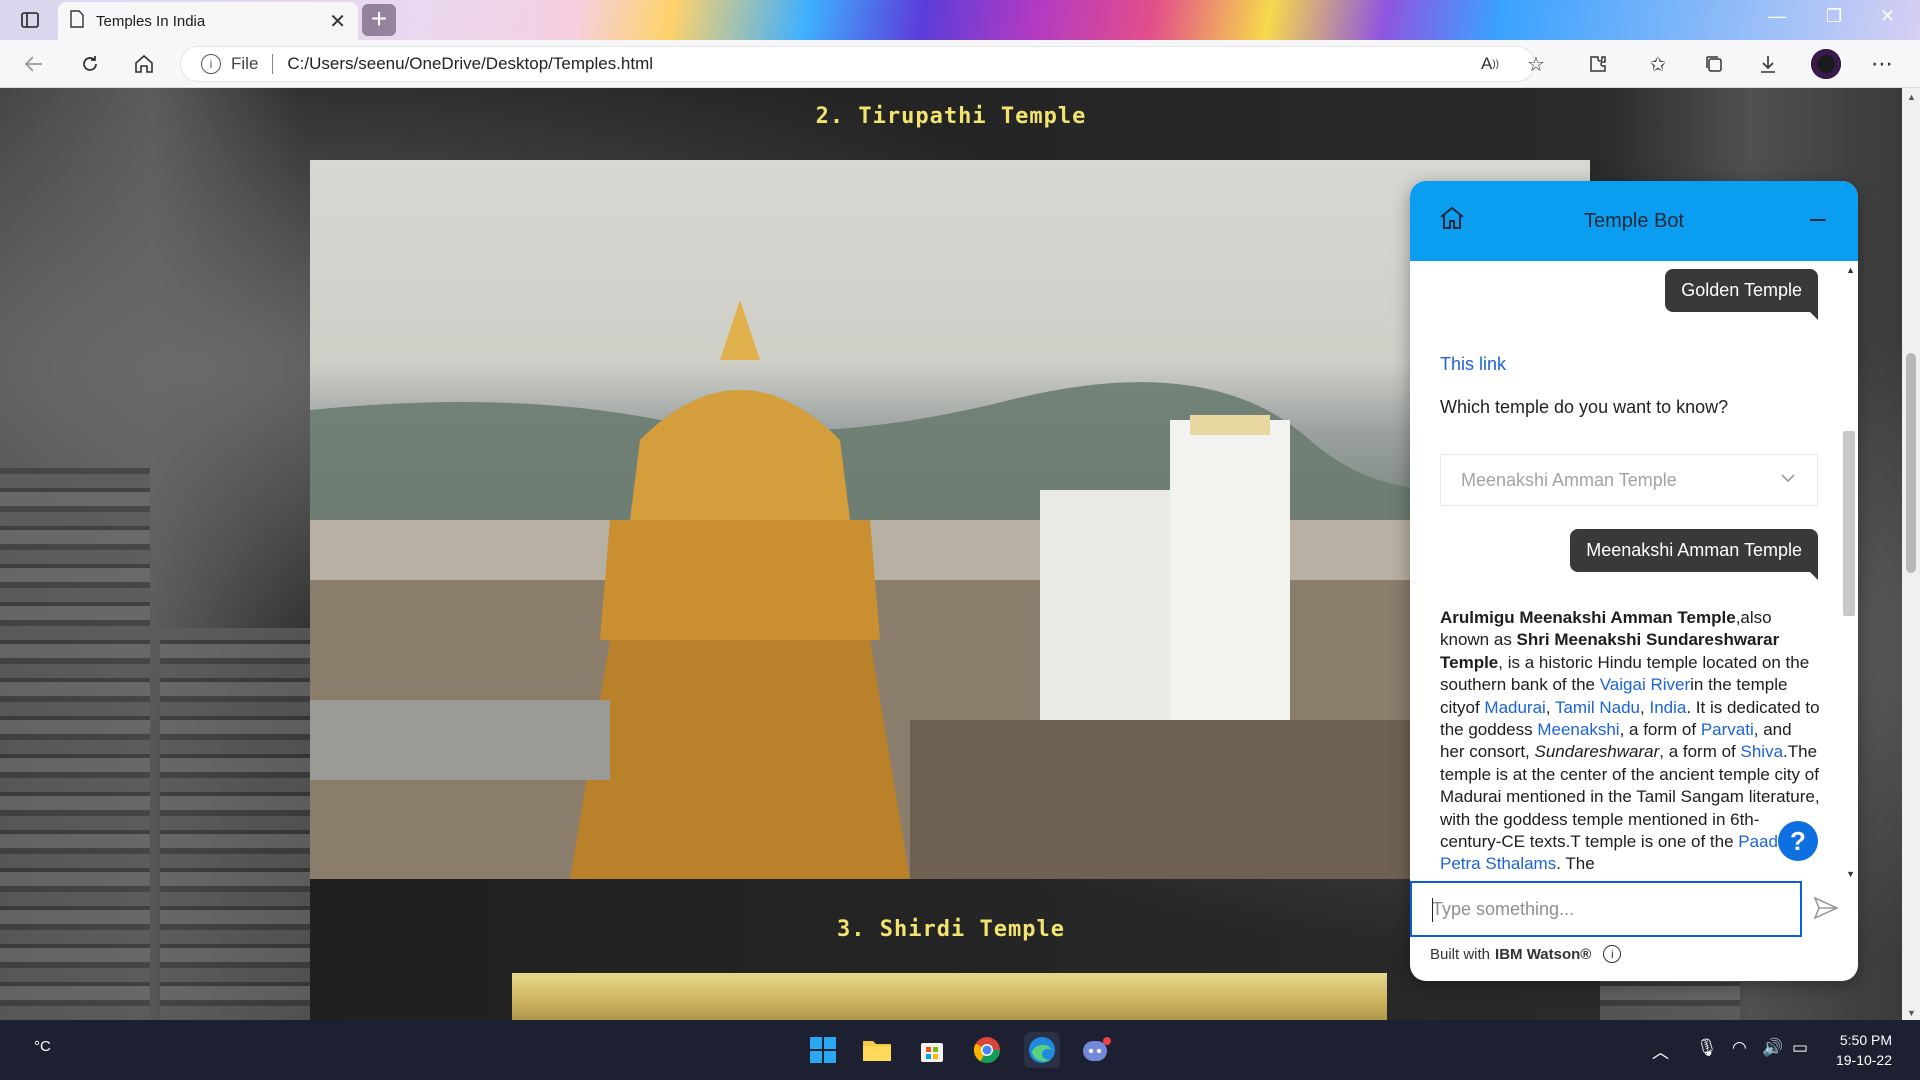 The width and height of the screenshot is (1920, 1080). I want to click on address-scheme-label: File, so click(245, 63).